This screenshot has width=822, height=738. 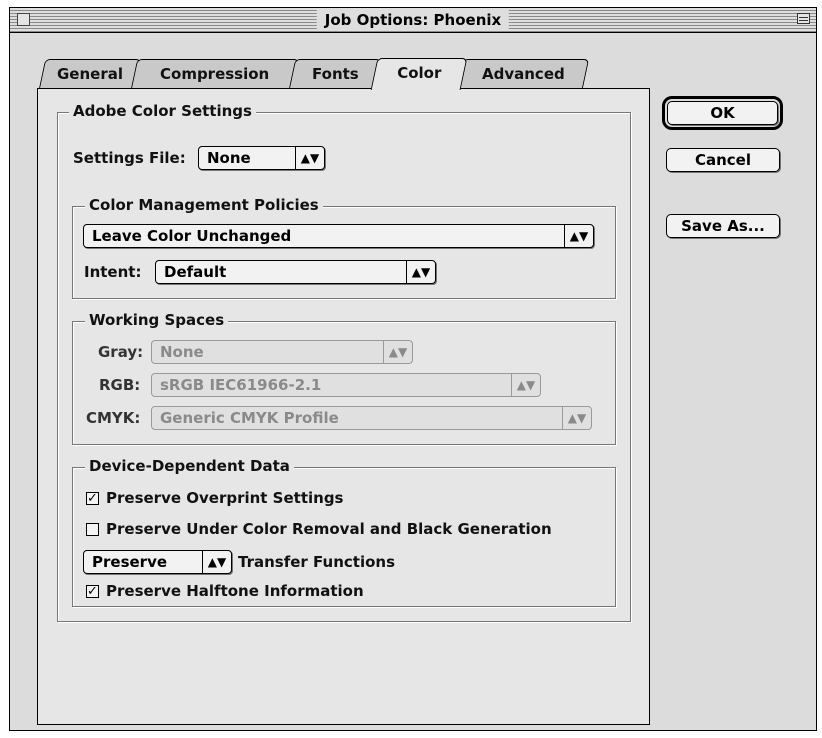 I want to click on rgb-popup: sRGB IEC61966-2.1 ▲▼, so click(x=346, y=385).